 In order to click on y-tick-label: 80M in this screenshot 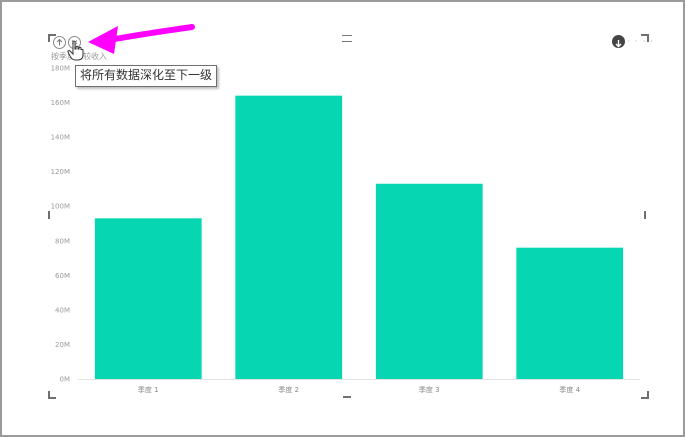, I will do `click(62, 241)`.